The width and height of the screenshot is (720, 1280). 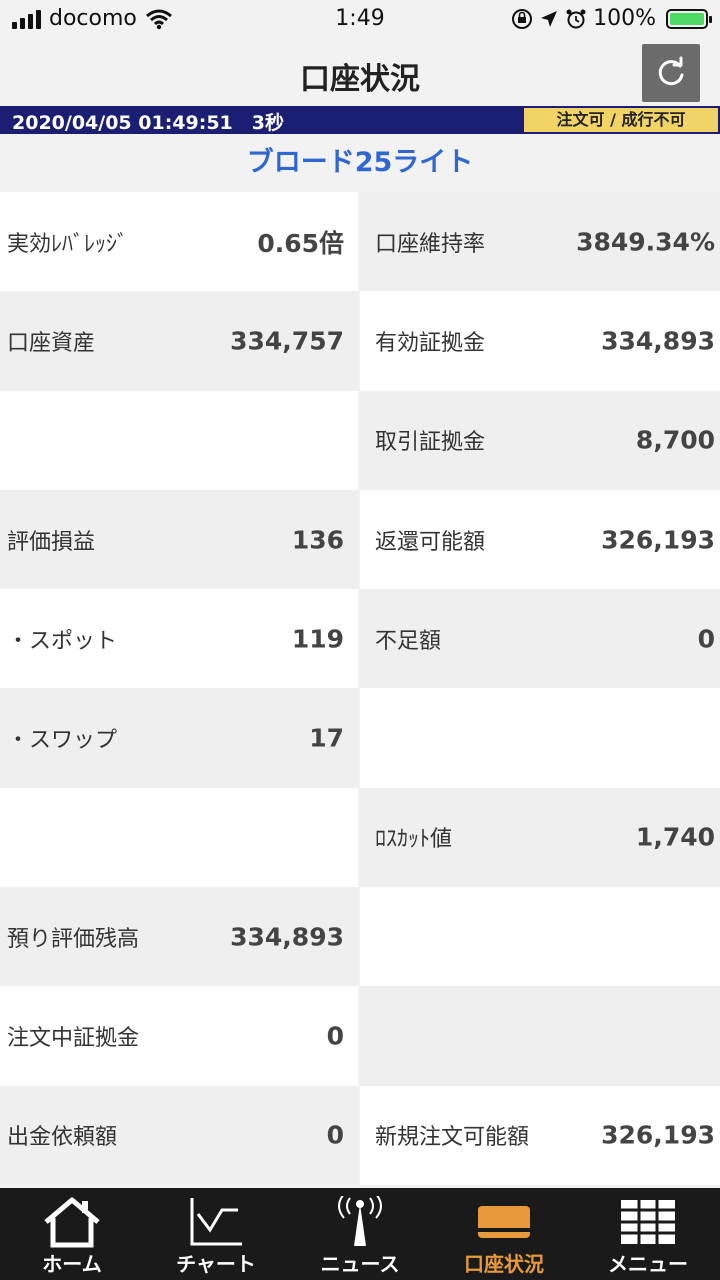 What do you see at coordinates (675, 440) in the screenshot?
I see `cell-value: 8,700` at bounding box center [675, 440].